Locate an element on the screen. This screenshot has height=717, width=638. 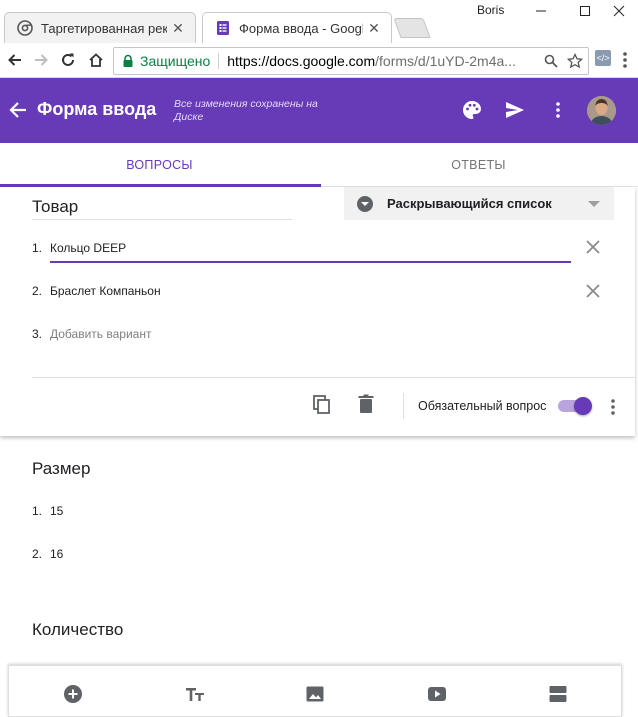
browser-tab-2: Форма ввода - Google Ф ✕ is located at coordinates (297, 27).